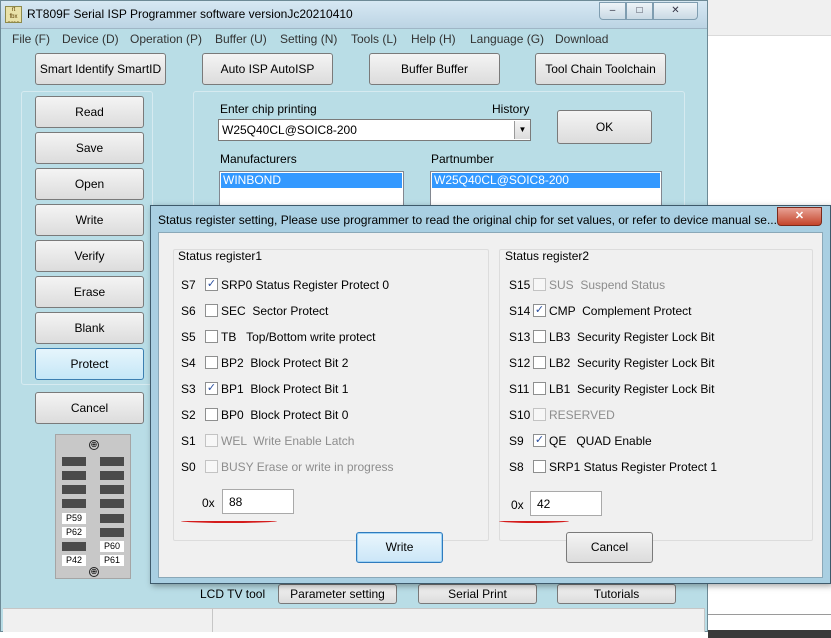 This screenshot has width=831, height=638. I want to click on bit-code-label: S7, so click(188, 285).